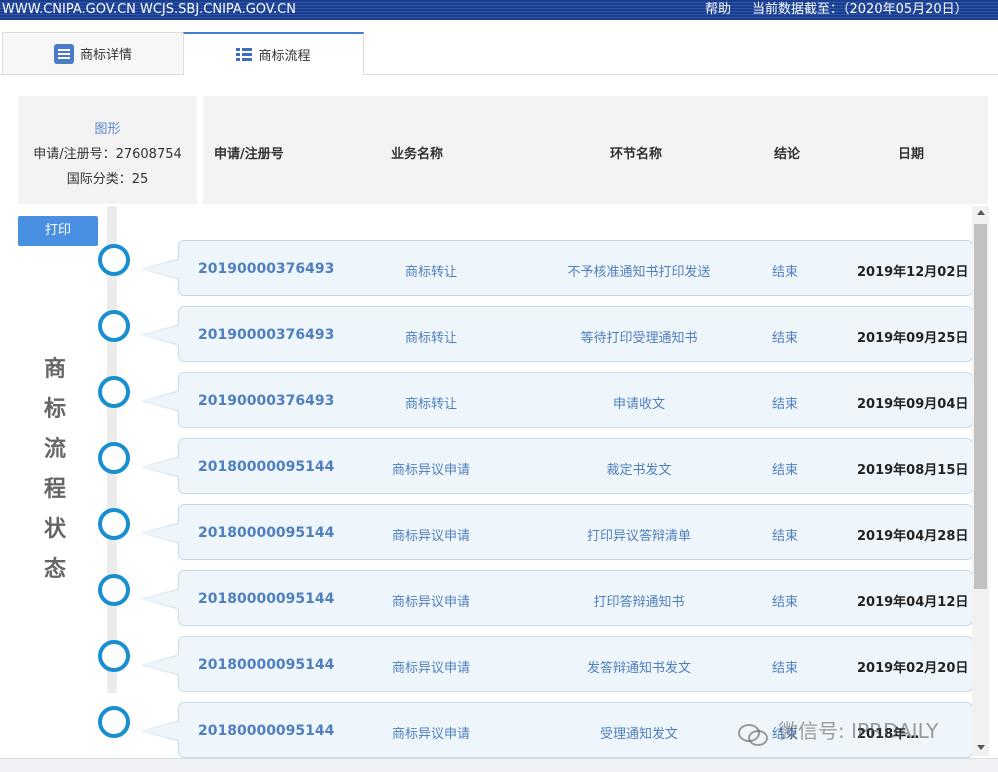 The height and width of the screenshot is (772, 998). I want to click on wechat-icon, so click(753, 734).